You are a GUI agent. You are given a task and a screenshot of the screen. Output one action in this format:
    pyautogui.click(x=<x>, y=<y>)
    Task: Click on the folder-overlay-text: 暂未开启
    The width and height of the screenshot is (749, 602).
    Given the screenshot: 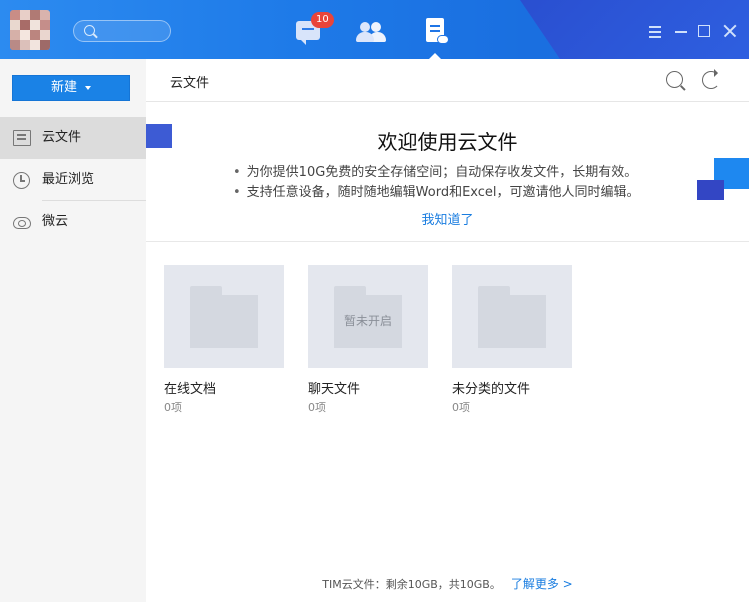 What is the action you would take?
    pyautogui.click(x=367, y=321)
    